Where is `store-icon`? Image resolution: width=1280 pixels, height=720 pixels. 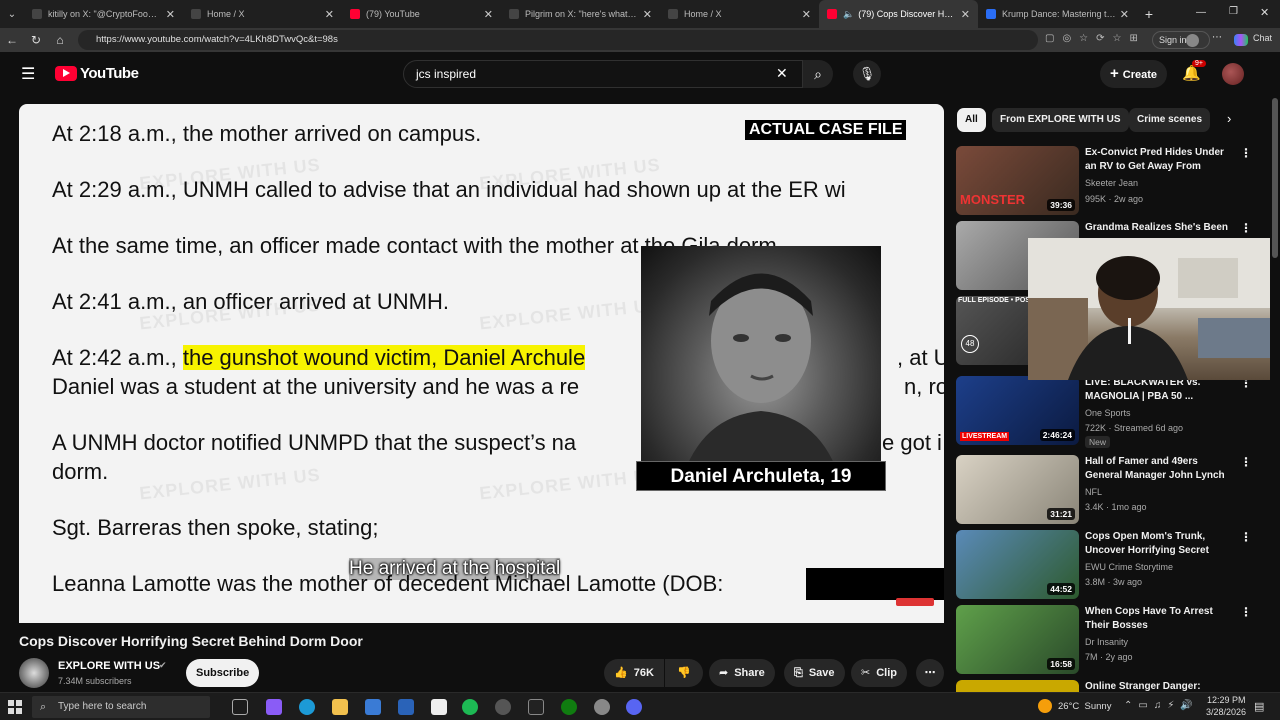 store-icon is located at coordinates (373, 707).